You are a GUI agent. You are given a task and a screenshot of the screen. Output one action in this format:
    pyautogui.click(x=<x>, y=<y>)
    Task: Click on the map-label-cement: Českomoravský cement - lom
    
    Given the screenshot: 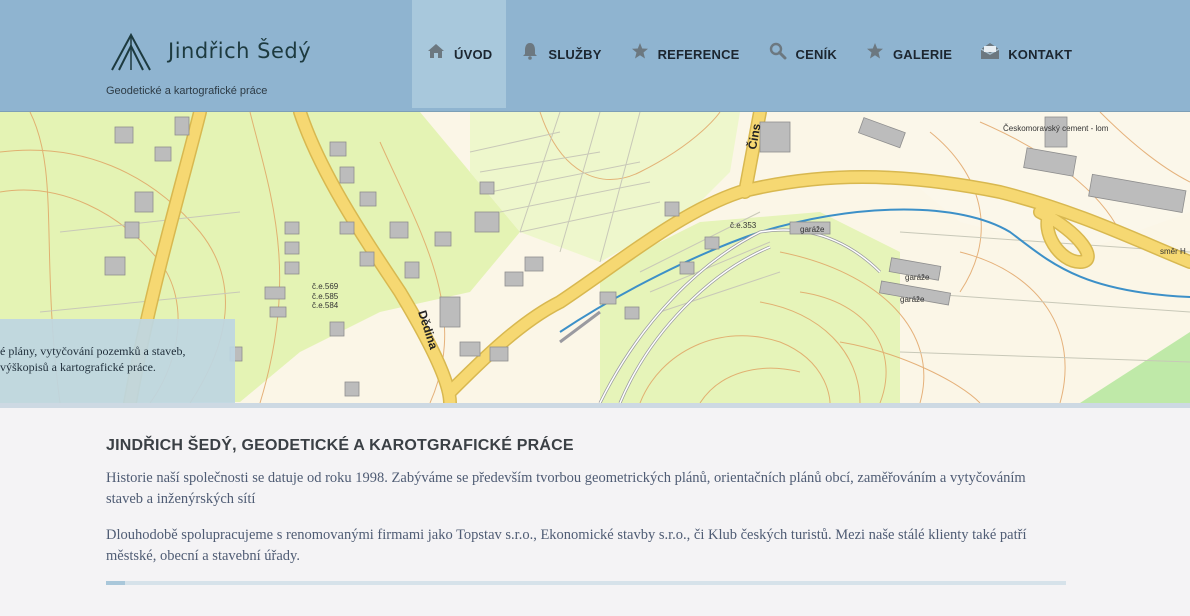 What is the action you would take?
    pyautogui.click(x=1056, y=128)
    